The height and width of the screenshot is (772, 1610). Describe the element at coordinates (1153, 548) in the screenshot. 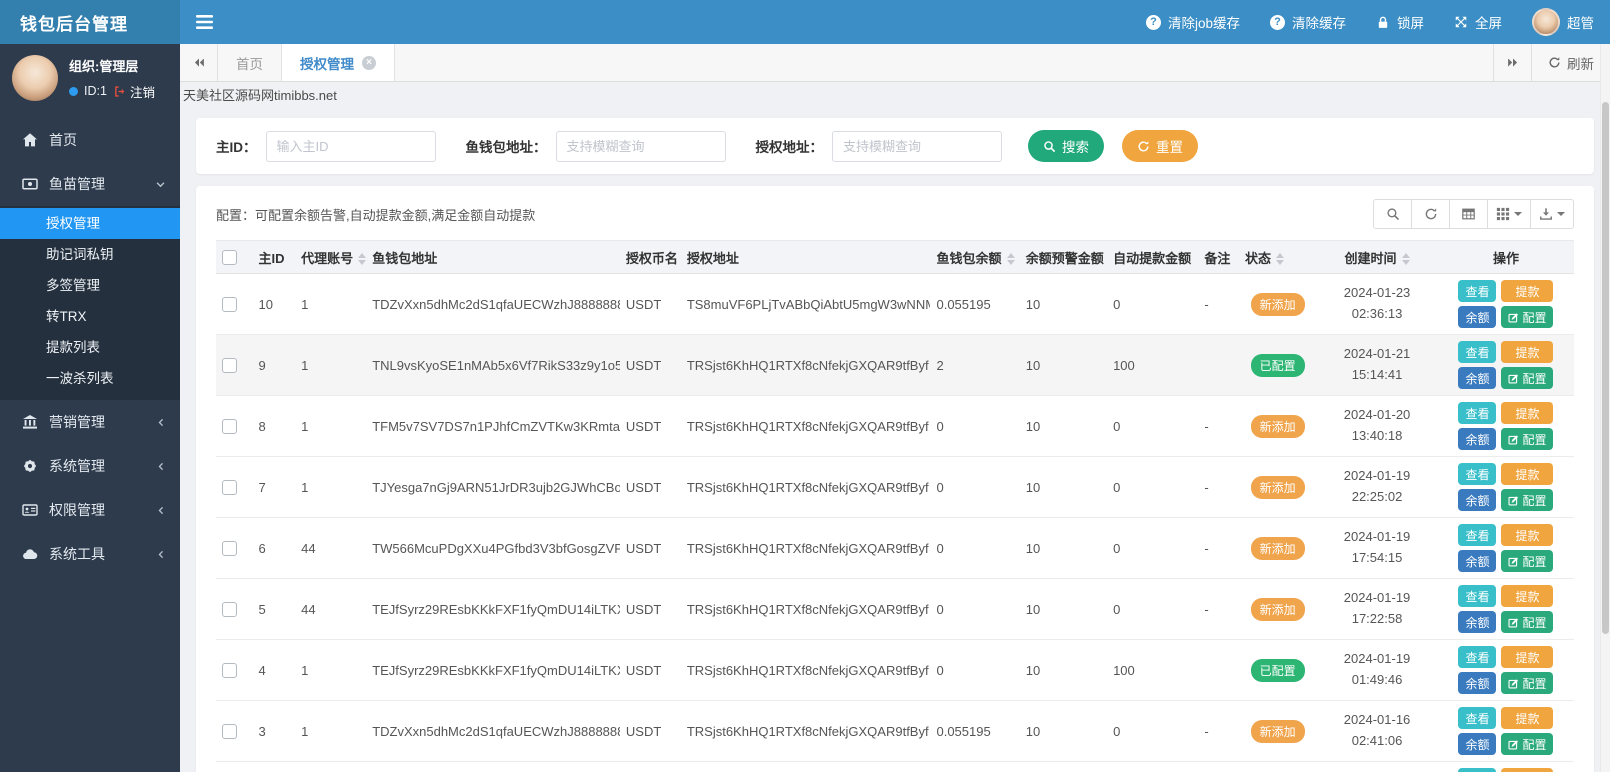

I see `cell-auto-withdraw-amount: 0` at that location.